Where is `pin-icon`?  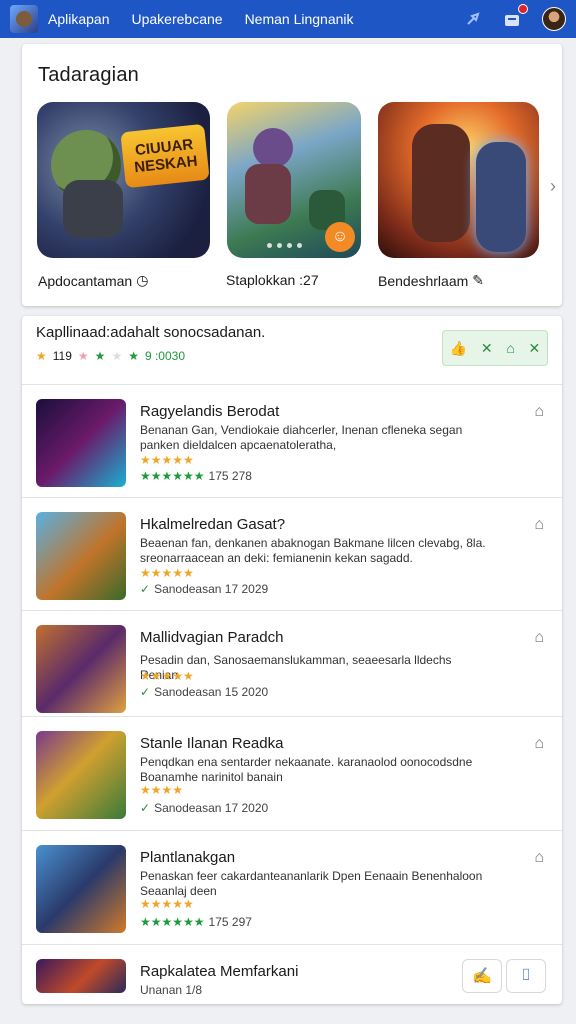
pin-icon is located at coordinates (473, 19).